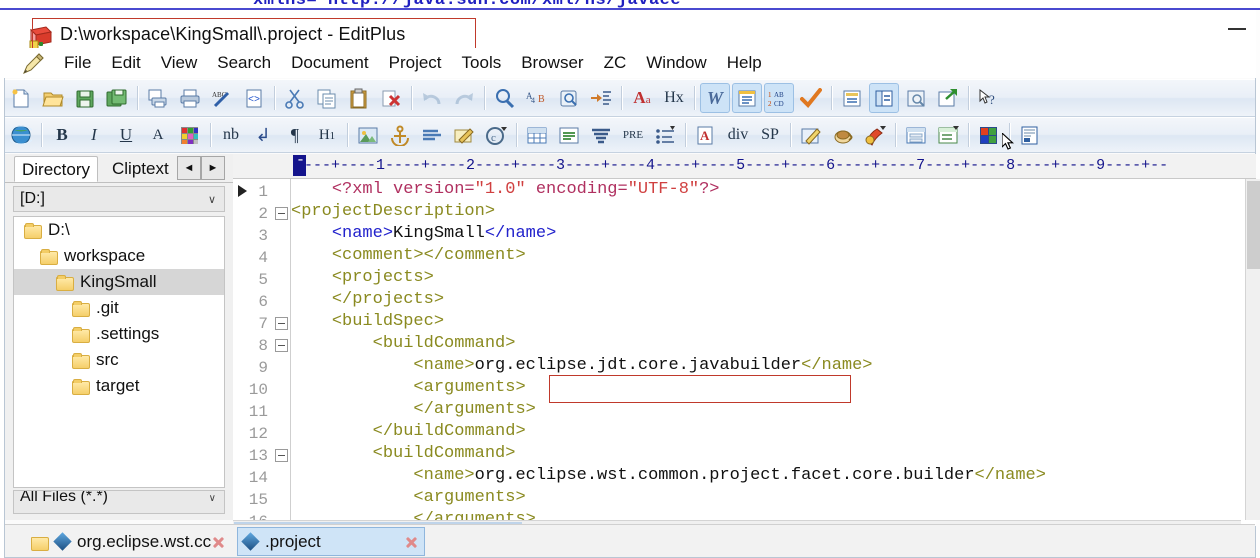 This screenshot has height=558, width=1260. I want to click on css-button, so click(843, 135).